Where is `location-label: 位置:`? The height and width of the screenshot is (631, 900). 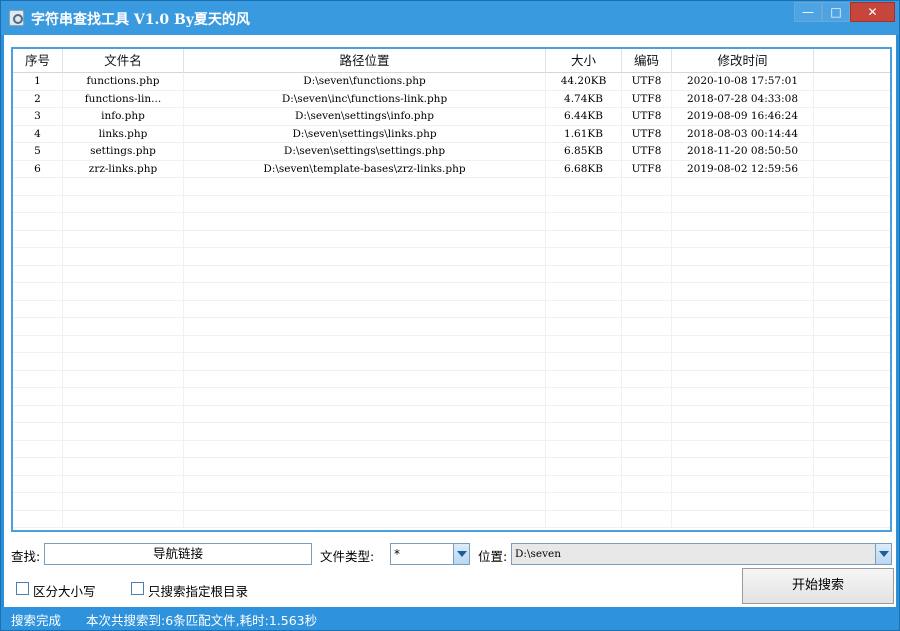
location-label: 位置: is located at coordinates (493, 556).